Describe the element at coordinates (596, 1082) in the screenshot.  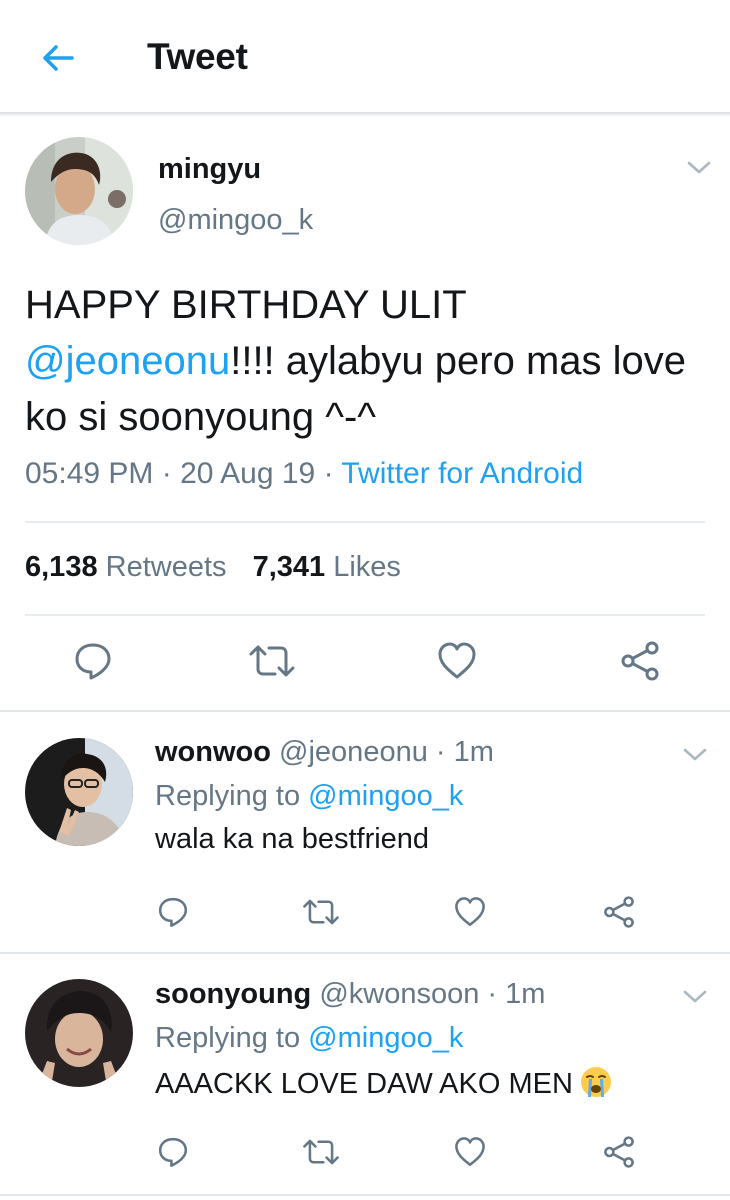
I see `loudly-crying-face-icon` at that location.